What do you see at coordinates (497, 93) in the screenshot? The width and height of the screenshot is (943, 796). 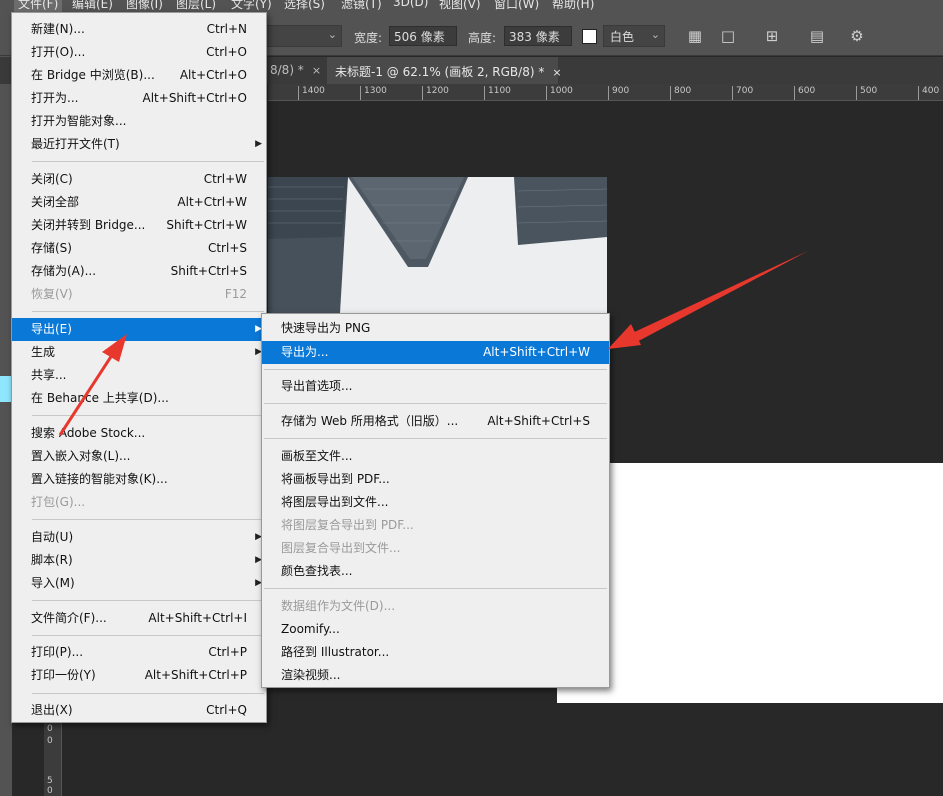 I see `ruler-tick: 1100` at bounding box center [497, 93].